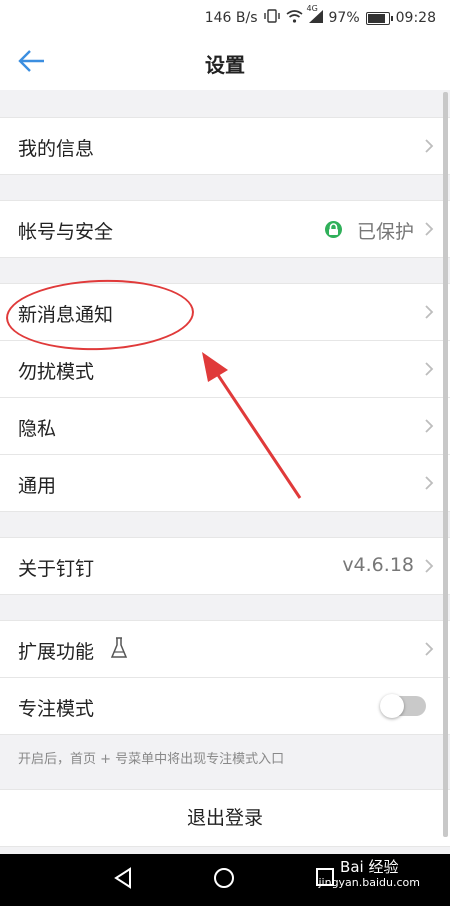 The height and width of the screenshot is (906, 450). Describe the element at coordinates (378, 565) in the screenshot. I see `version-value: v4.6.18` at that location.